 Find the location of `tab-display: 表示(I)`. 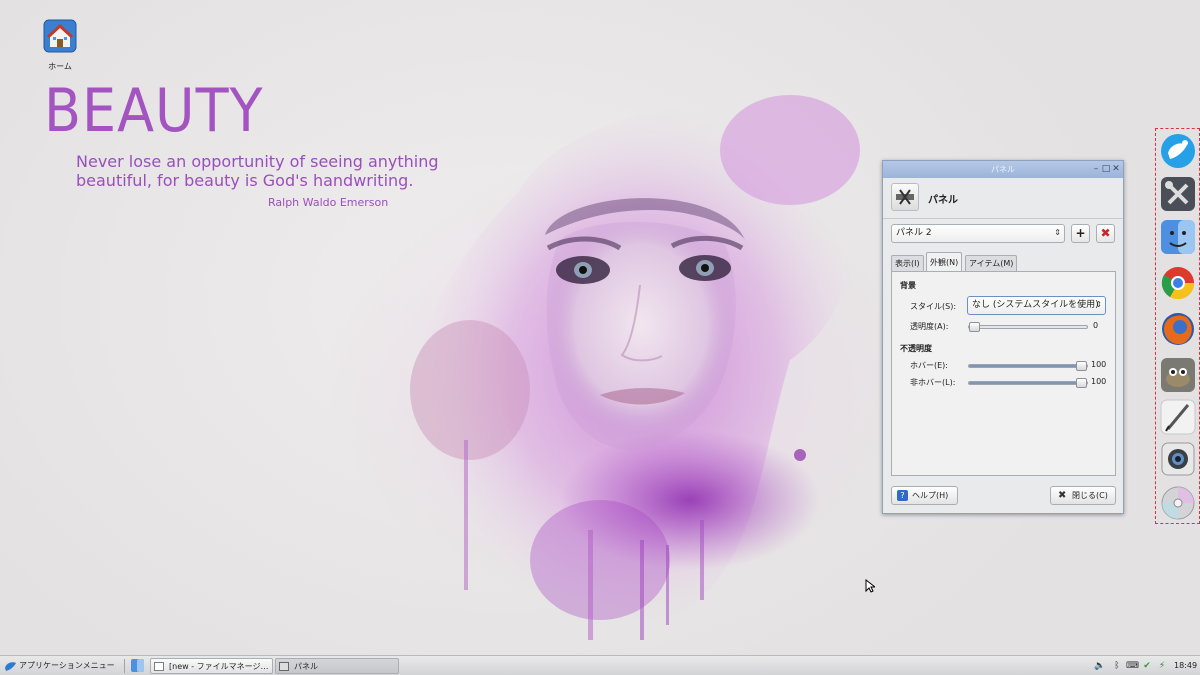

tab-display: 表示(I) is located at coordinates (907, 263).